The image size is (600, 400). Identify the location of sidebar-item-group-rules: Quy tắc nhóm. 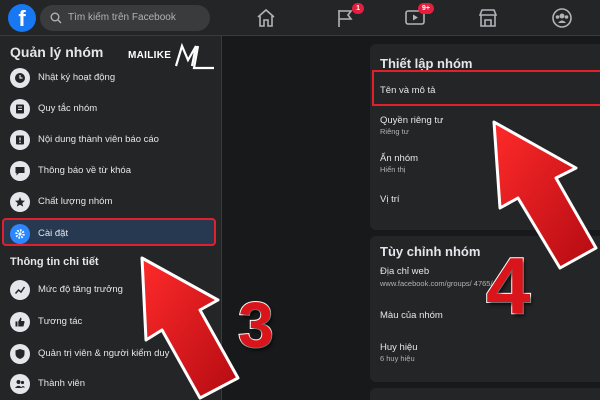
(110, 109).